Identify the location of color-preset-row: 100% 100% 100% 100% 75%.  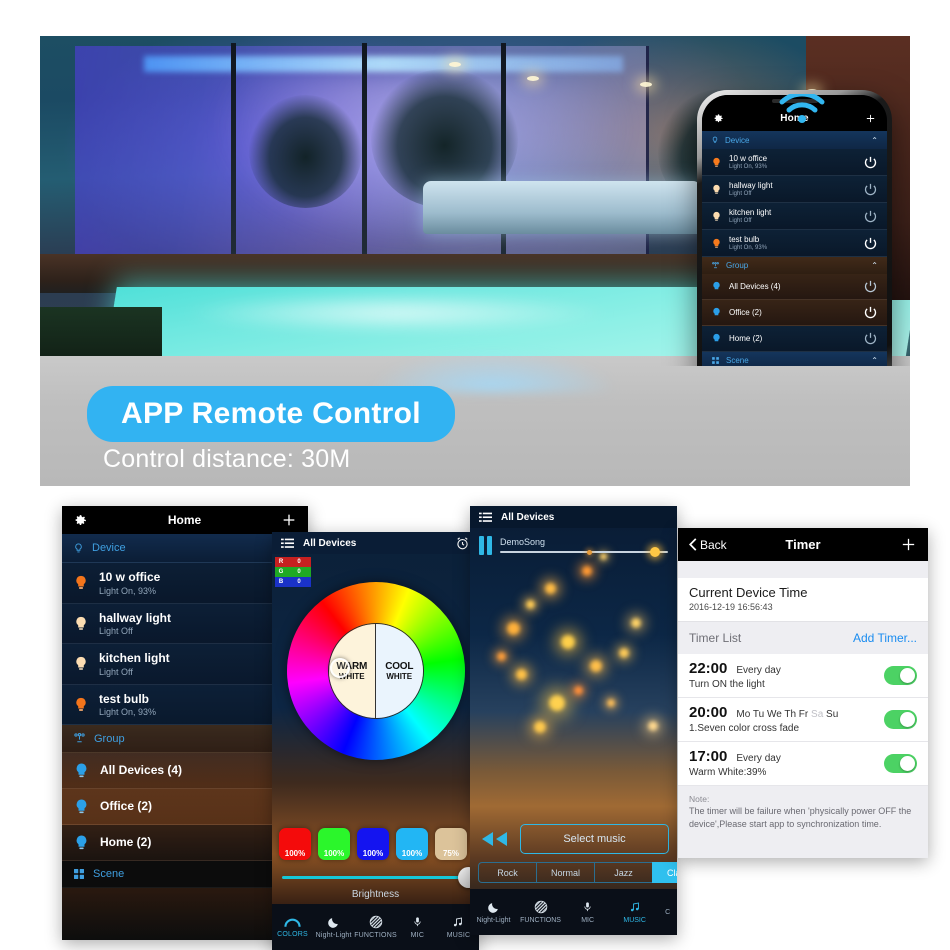
(373, 844).